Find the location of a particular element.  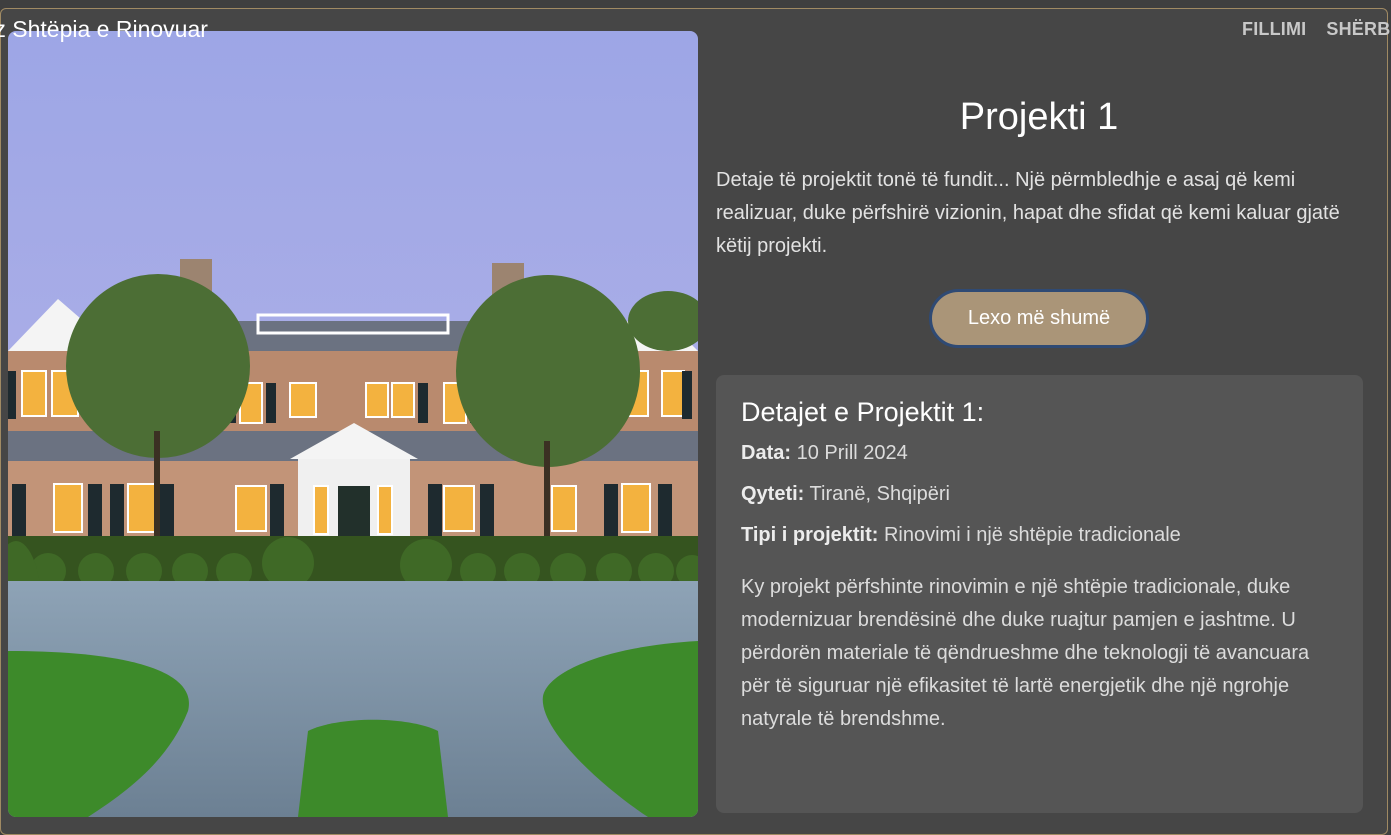

button-wrap: Lexo më shumë is located at coordinates (1039, 318).